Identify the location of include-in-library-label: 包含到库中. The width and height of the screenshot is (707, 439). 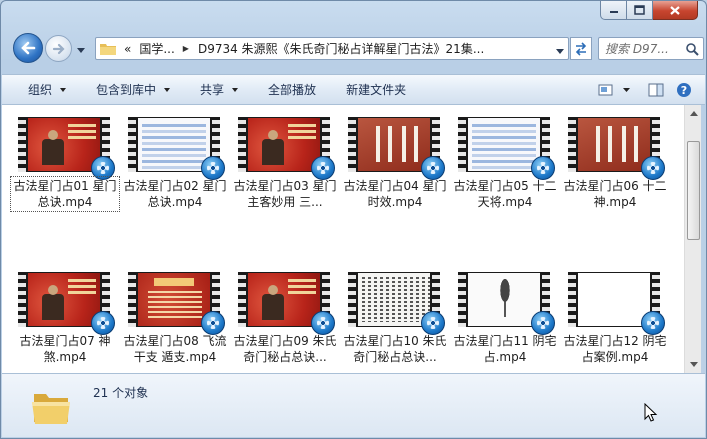
(126, 90).